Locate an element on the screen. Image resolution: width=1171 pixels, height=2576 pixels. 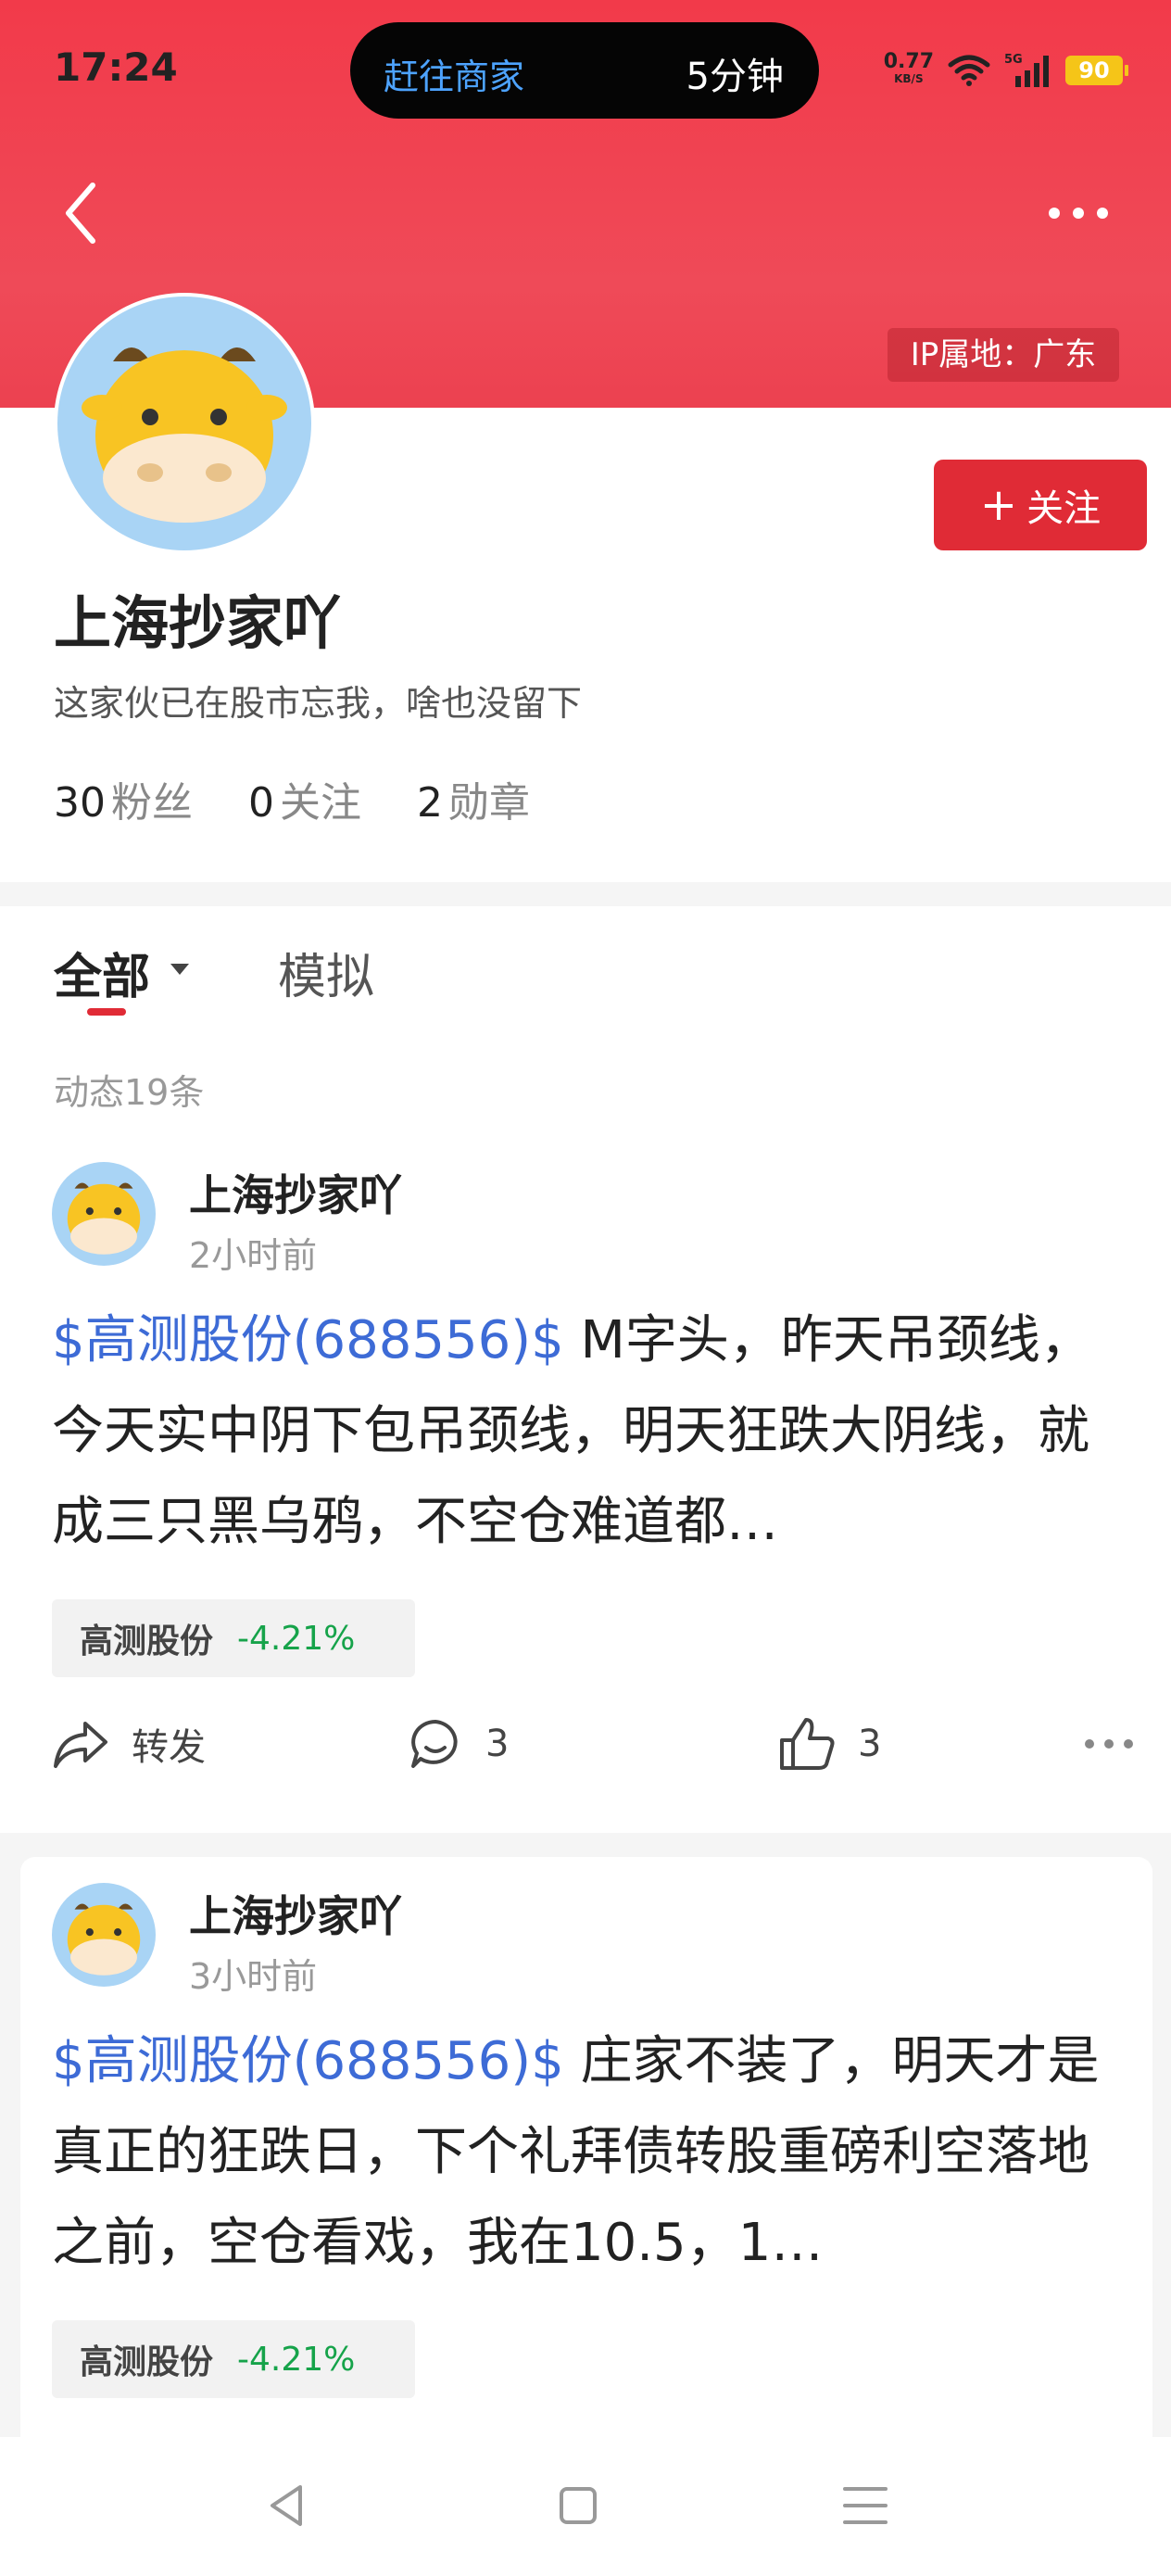
stat-badges: 2 勋章 is located at coordinates (474, 798).